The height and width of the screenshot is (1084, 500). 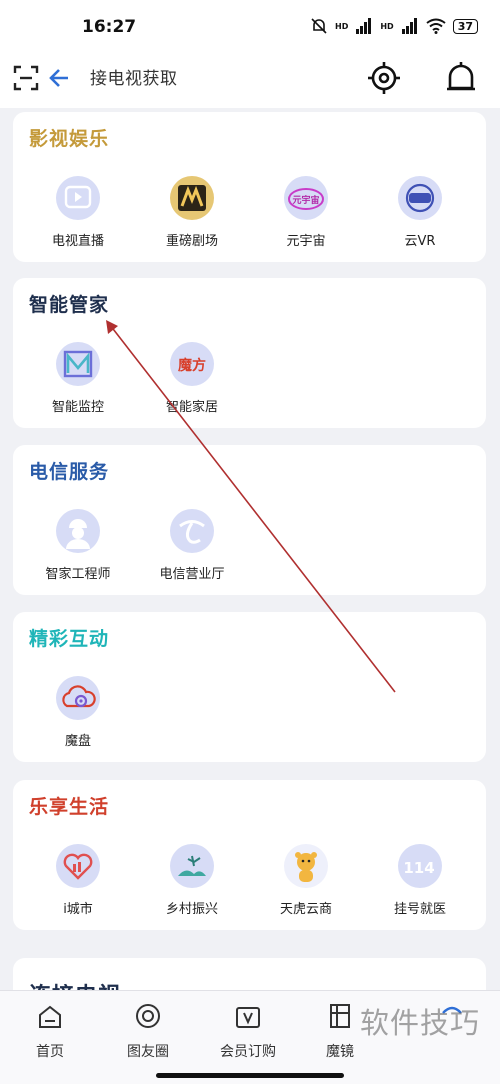 I want to click on section-card-telecom-service: 电信服务 智家工程师 电信营业厅, so click(x=249, y=520).